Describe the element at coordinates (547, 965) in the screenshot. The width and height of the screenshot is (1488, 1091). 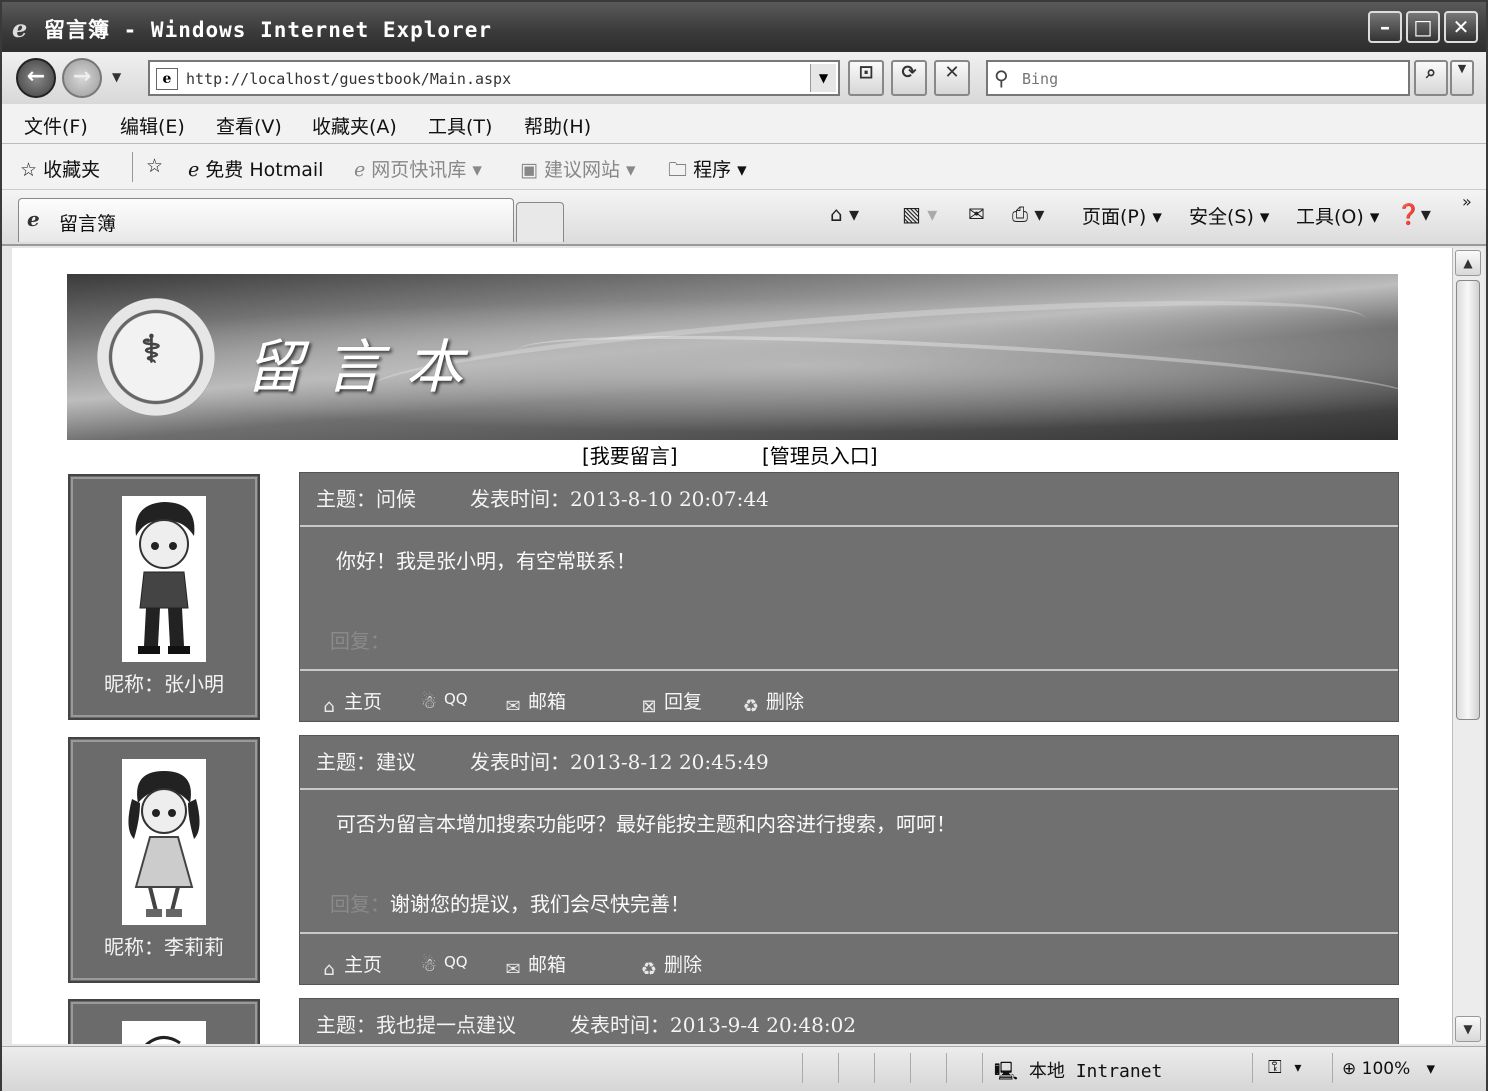
I see `action-label: 邮箱` at that location.